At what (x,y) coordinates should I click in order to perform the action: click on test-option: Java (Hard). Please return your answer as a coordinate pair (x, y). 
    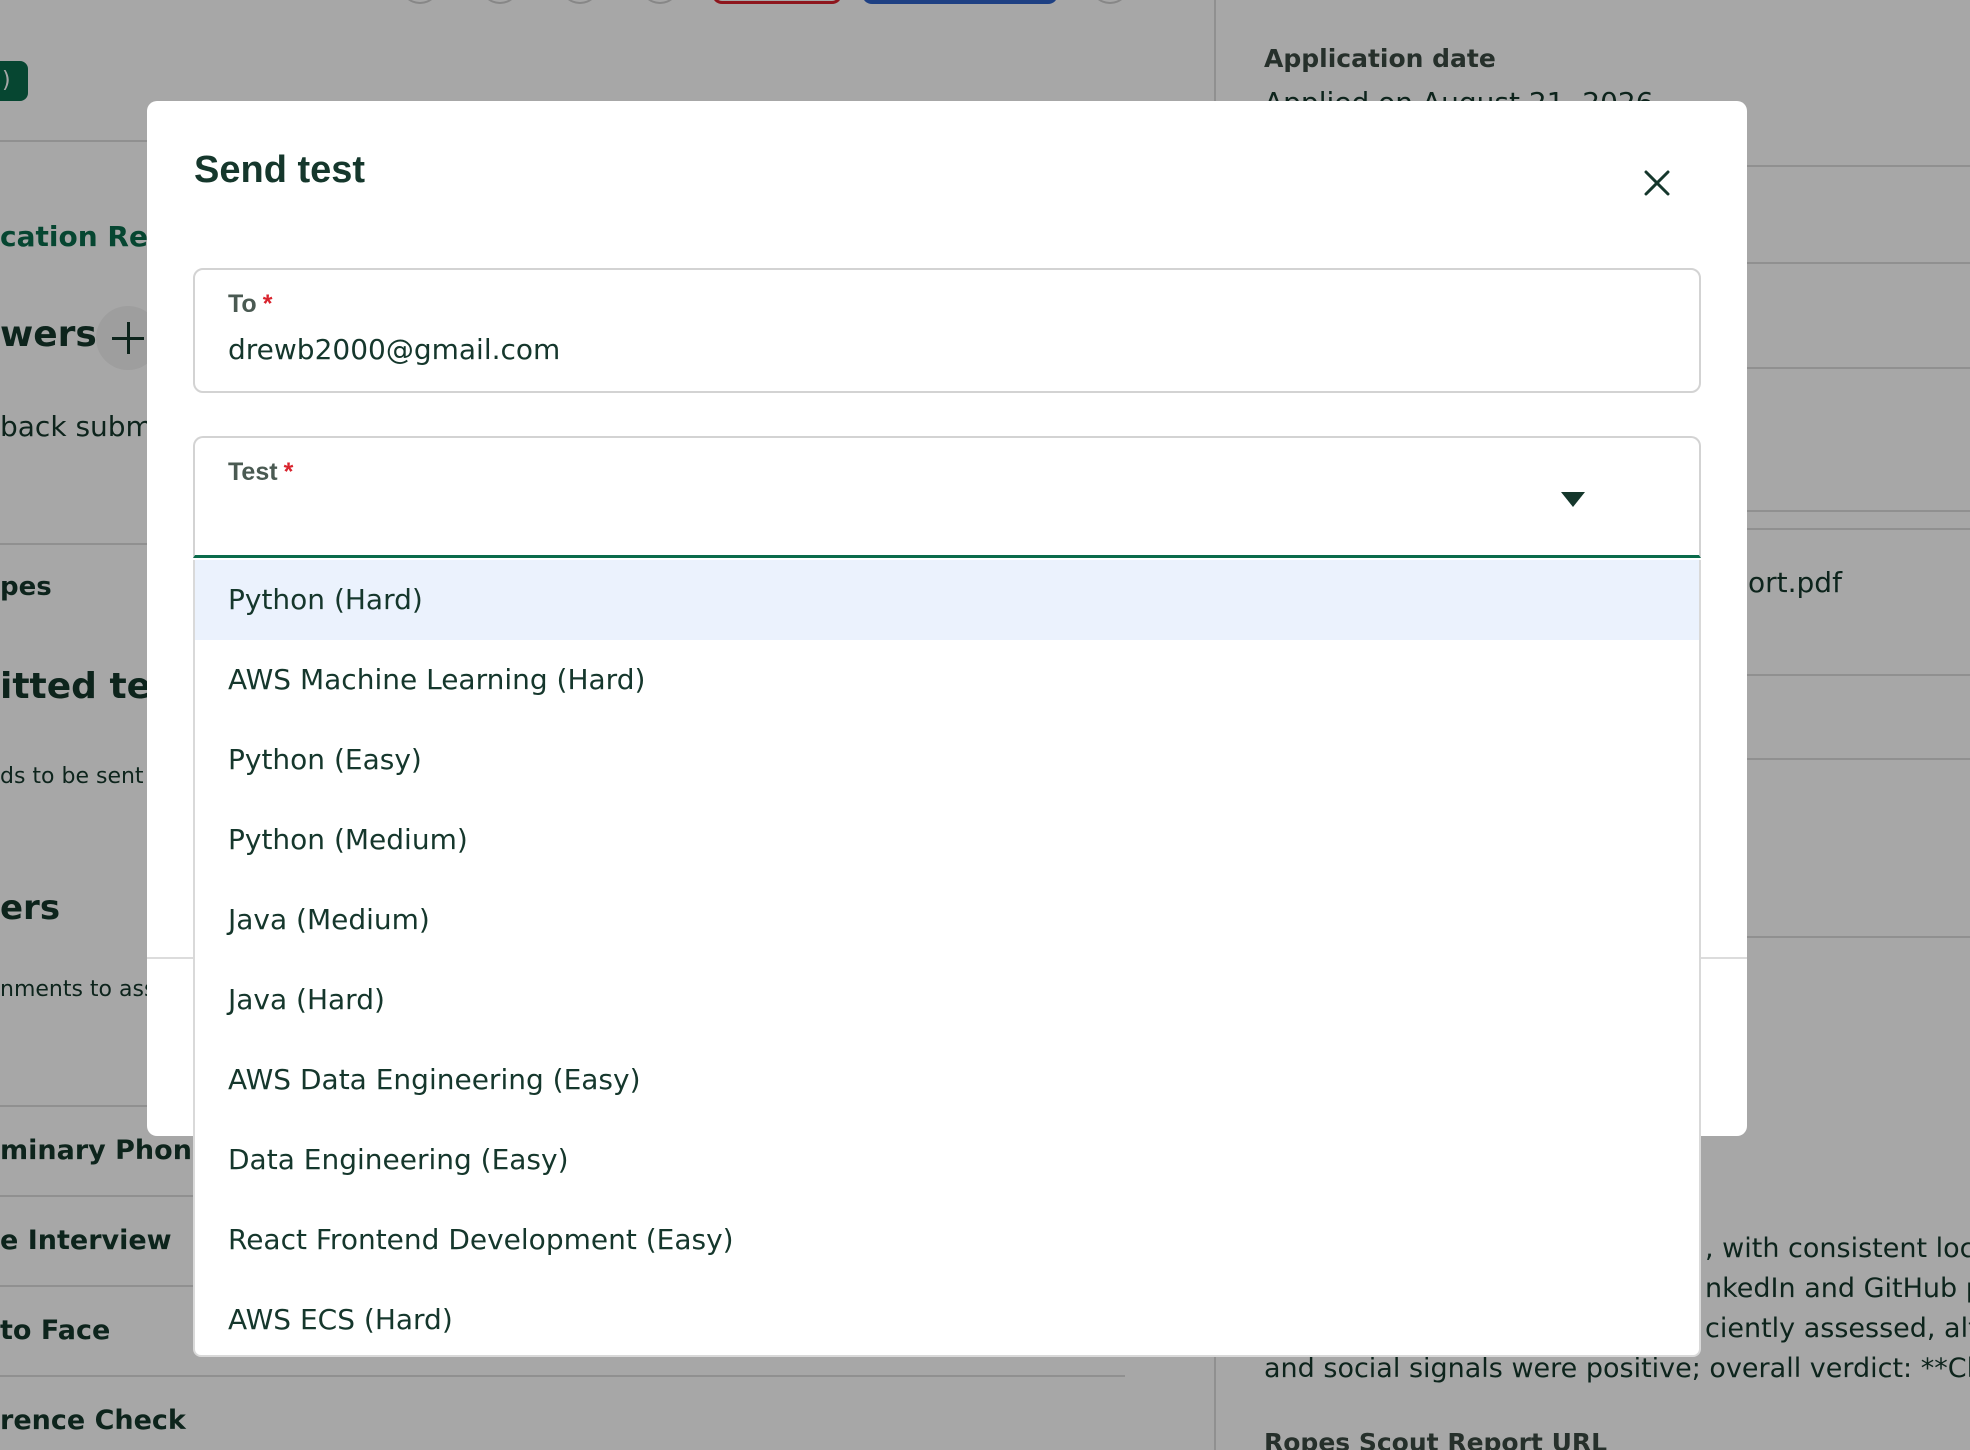
    Looking at the image, I should click on (947, 1000).